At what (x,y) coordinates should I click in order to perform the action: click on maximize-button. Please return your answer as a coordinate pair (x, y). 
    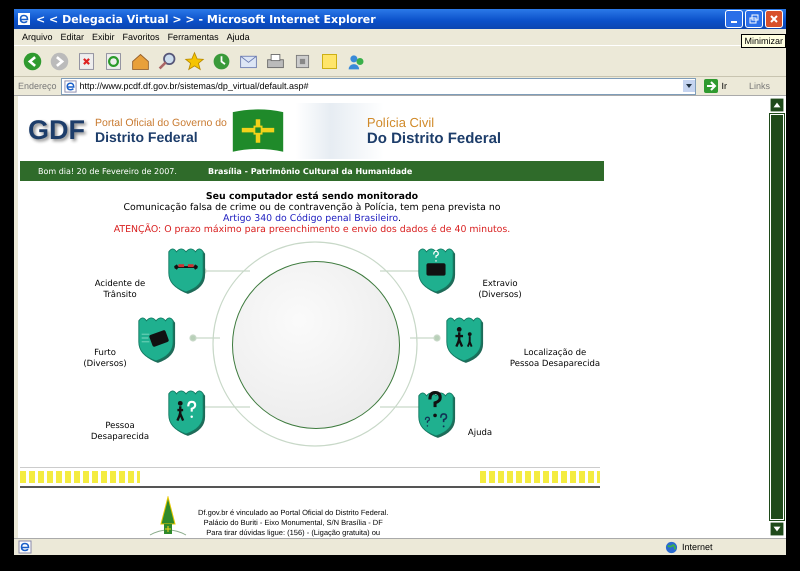
    Looking at the image, I should click on (754, 19).